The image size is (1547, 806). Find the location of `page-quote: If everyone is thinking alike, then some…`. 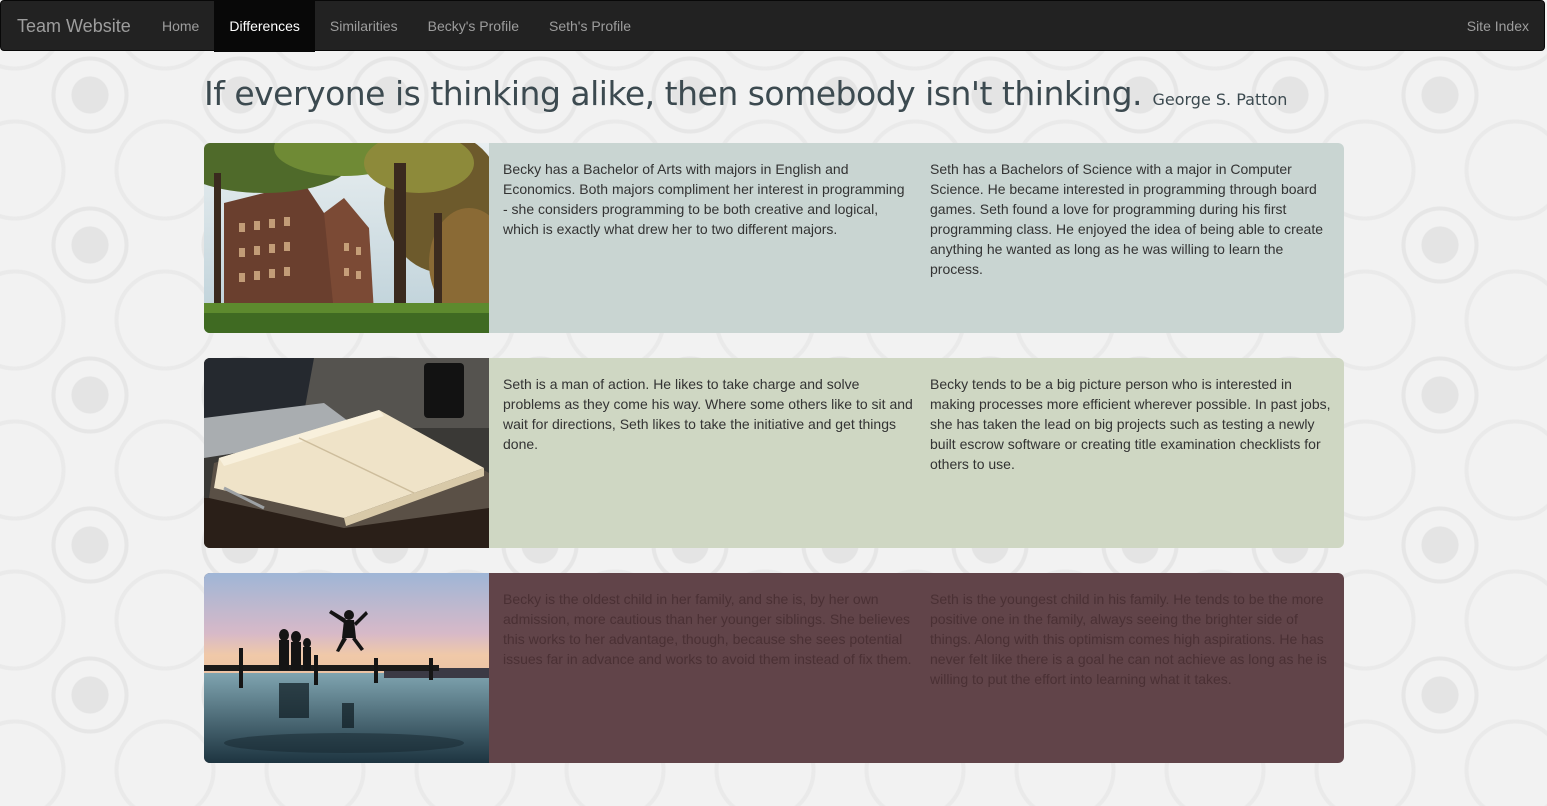

page-quote: If everyone is thinking alike, then some… is located at coordinates (745, 93).